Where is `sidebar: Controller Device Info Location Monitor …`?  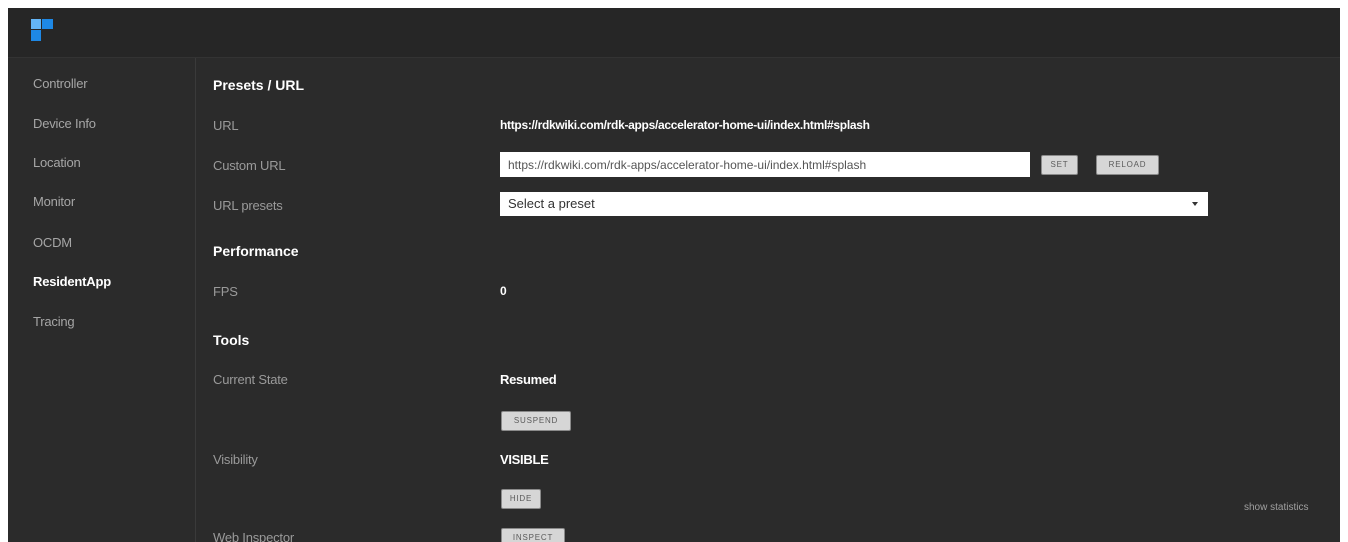 sidebar: Controller Device Info Location Monitor … is located at coordinates (102, 300).